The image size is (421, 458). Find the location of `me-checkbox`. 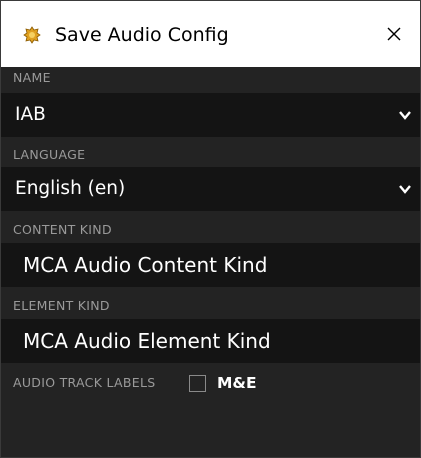

me-checkbox is located at coordinates (197, 383).